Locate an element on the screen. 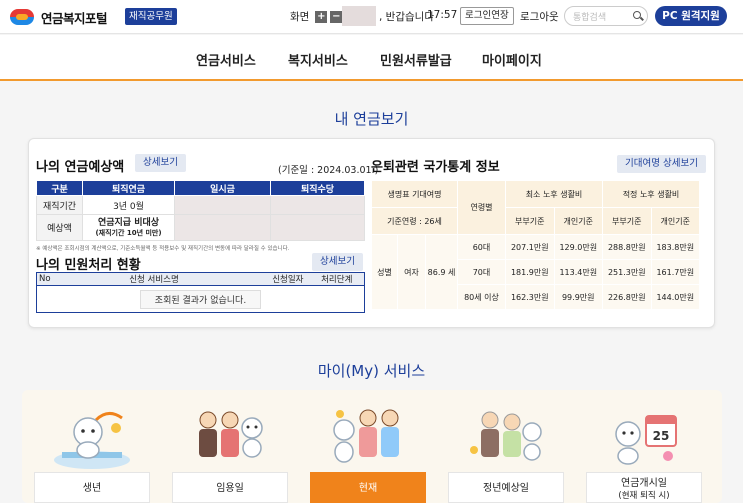 Image resolution: width=743 pixels, height=503 pixels. elderly-couple-illustration is located at coordinates (506, 436).